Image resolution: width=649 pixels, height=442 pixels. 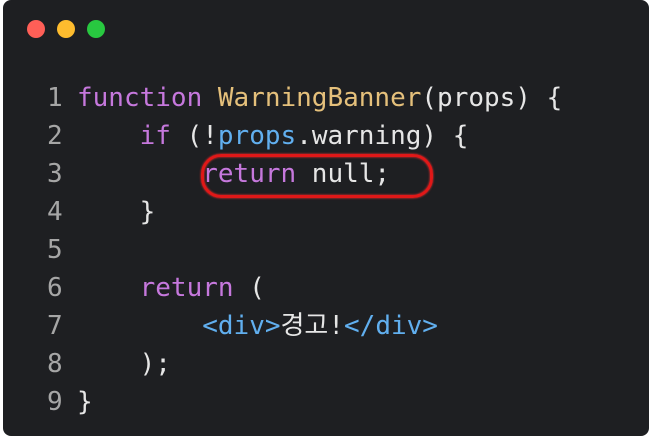 I want to click on line-number: 7, so click(x=55, y=326).